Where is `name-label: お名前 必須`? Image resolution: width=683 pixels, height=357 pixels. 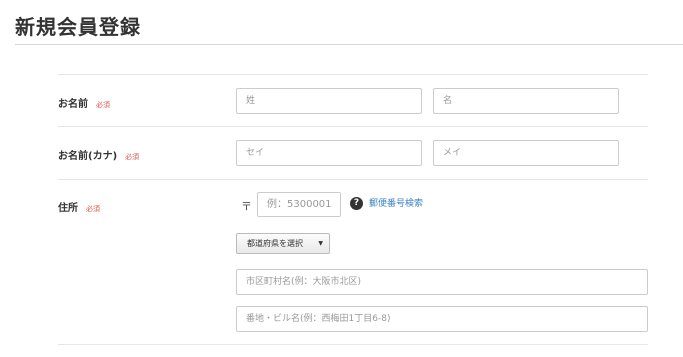
name-label: お名前 必須 is located at coordinates (84, 102).